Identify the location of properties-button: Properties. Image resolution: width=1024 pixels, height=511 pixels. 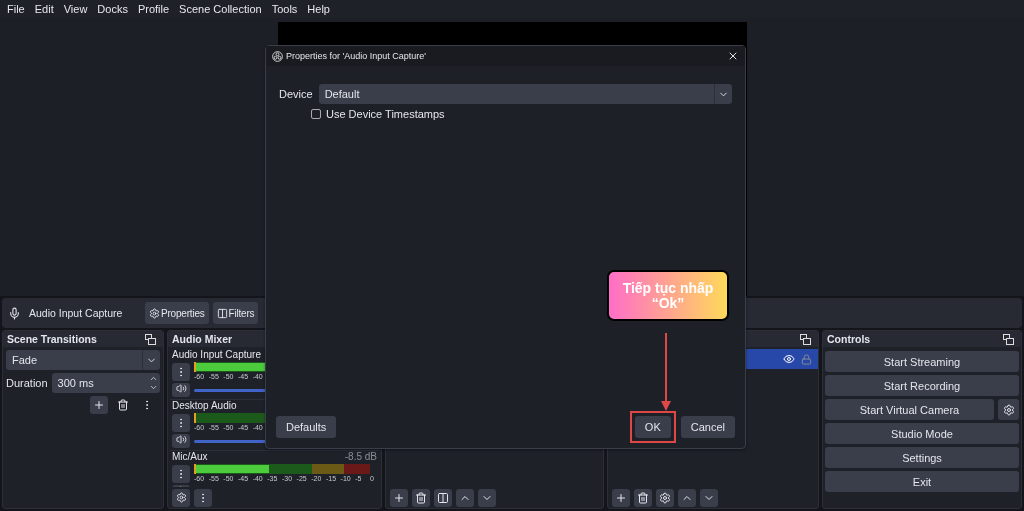
(177, 313).